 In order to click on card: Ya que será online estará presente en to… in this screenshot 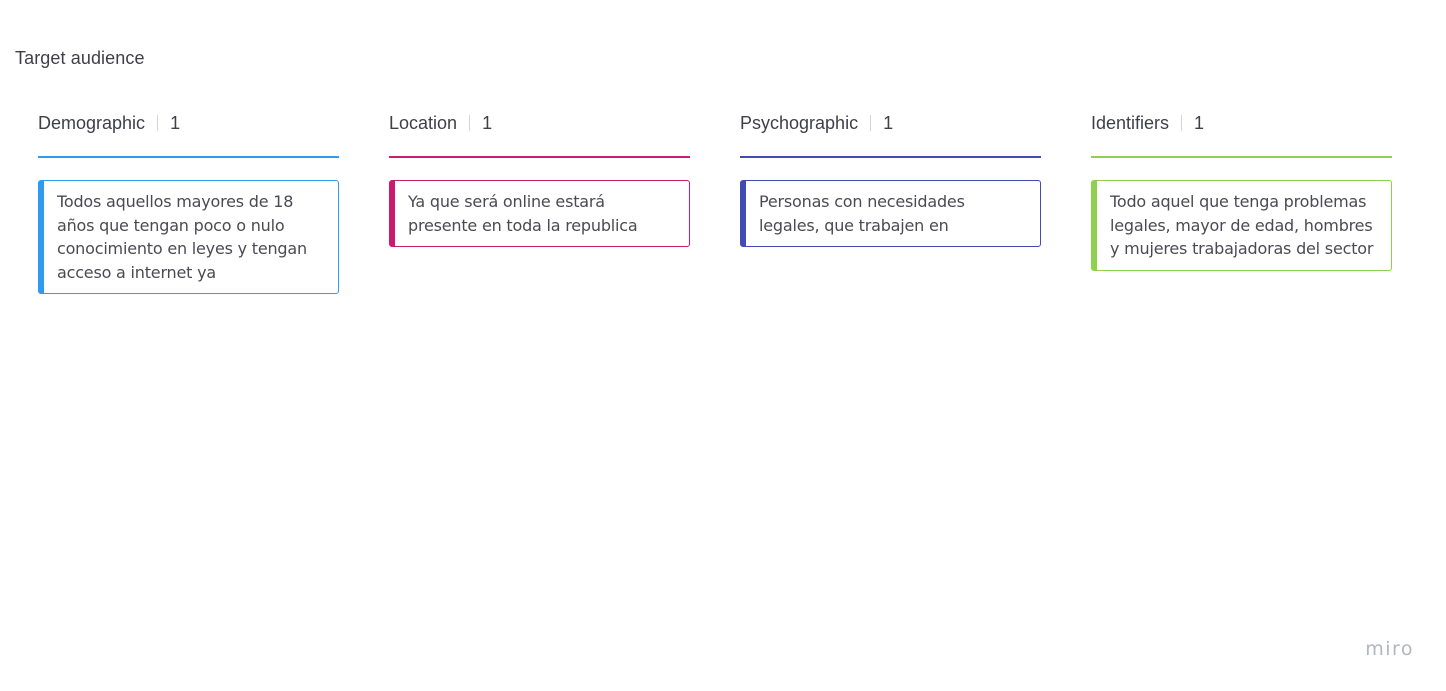, I will do `click(539, 213)`.